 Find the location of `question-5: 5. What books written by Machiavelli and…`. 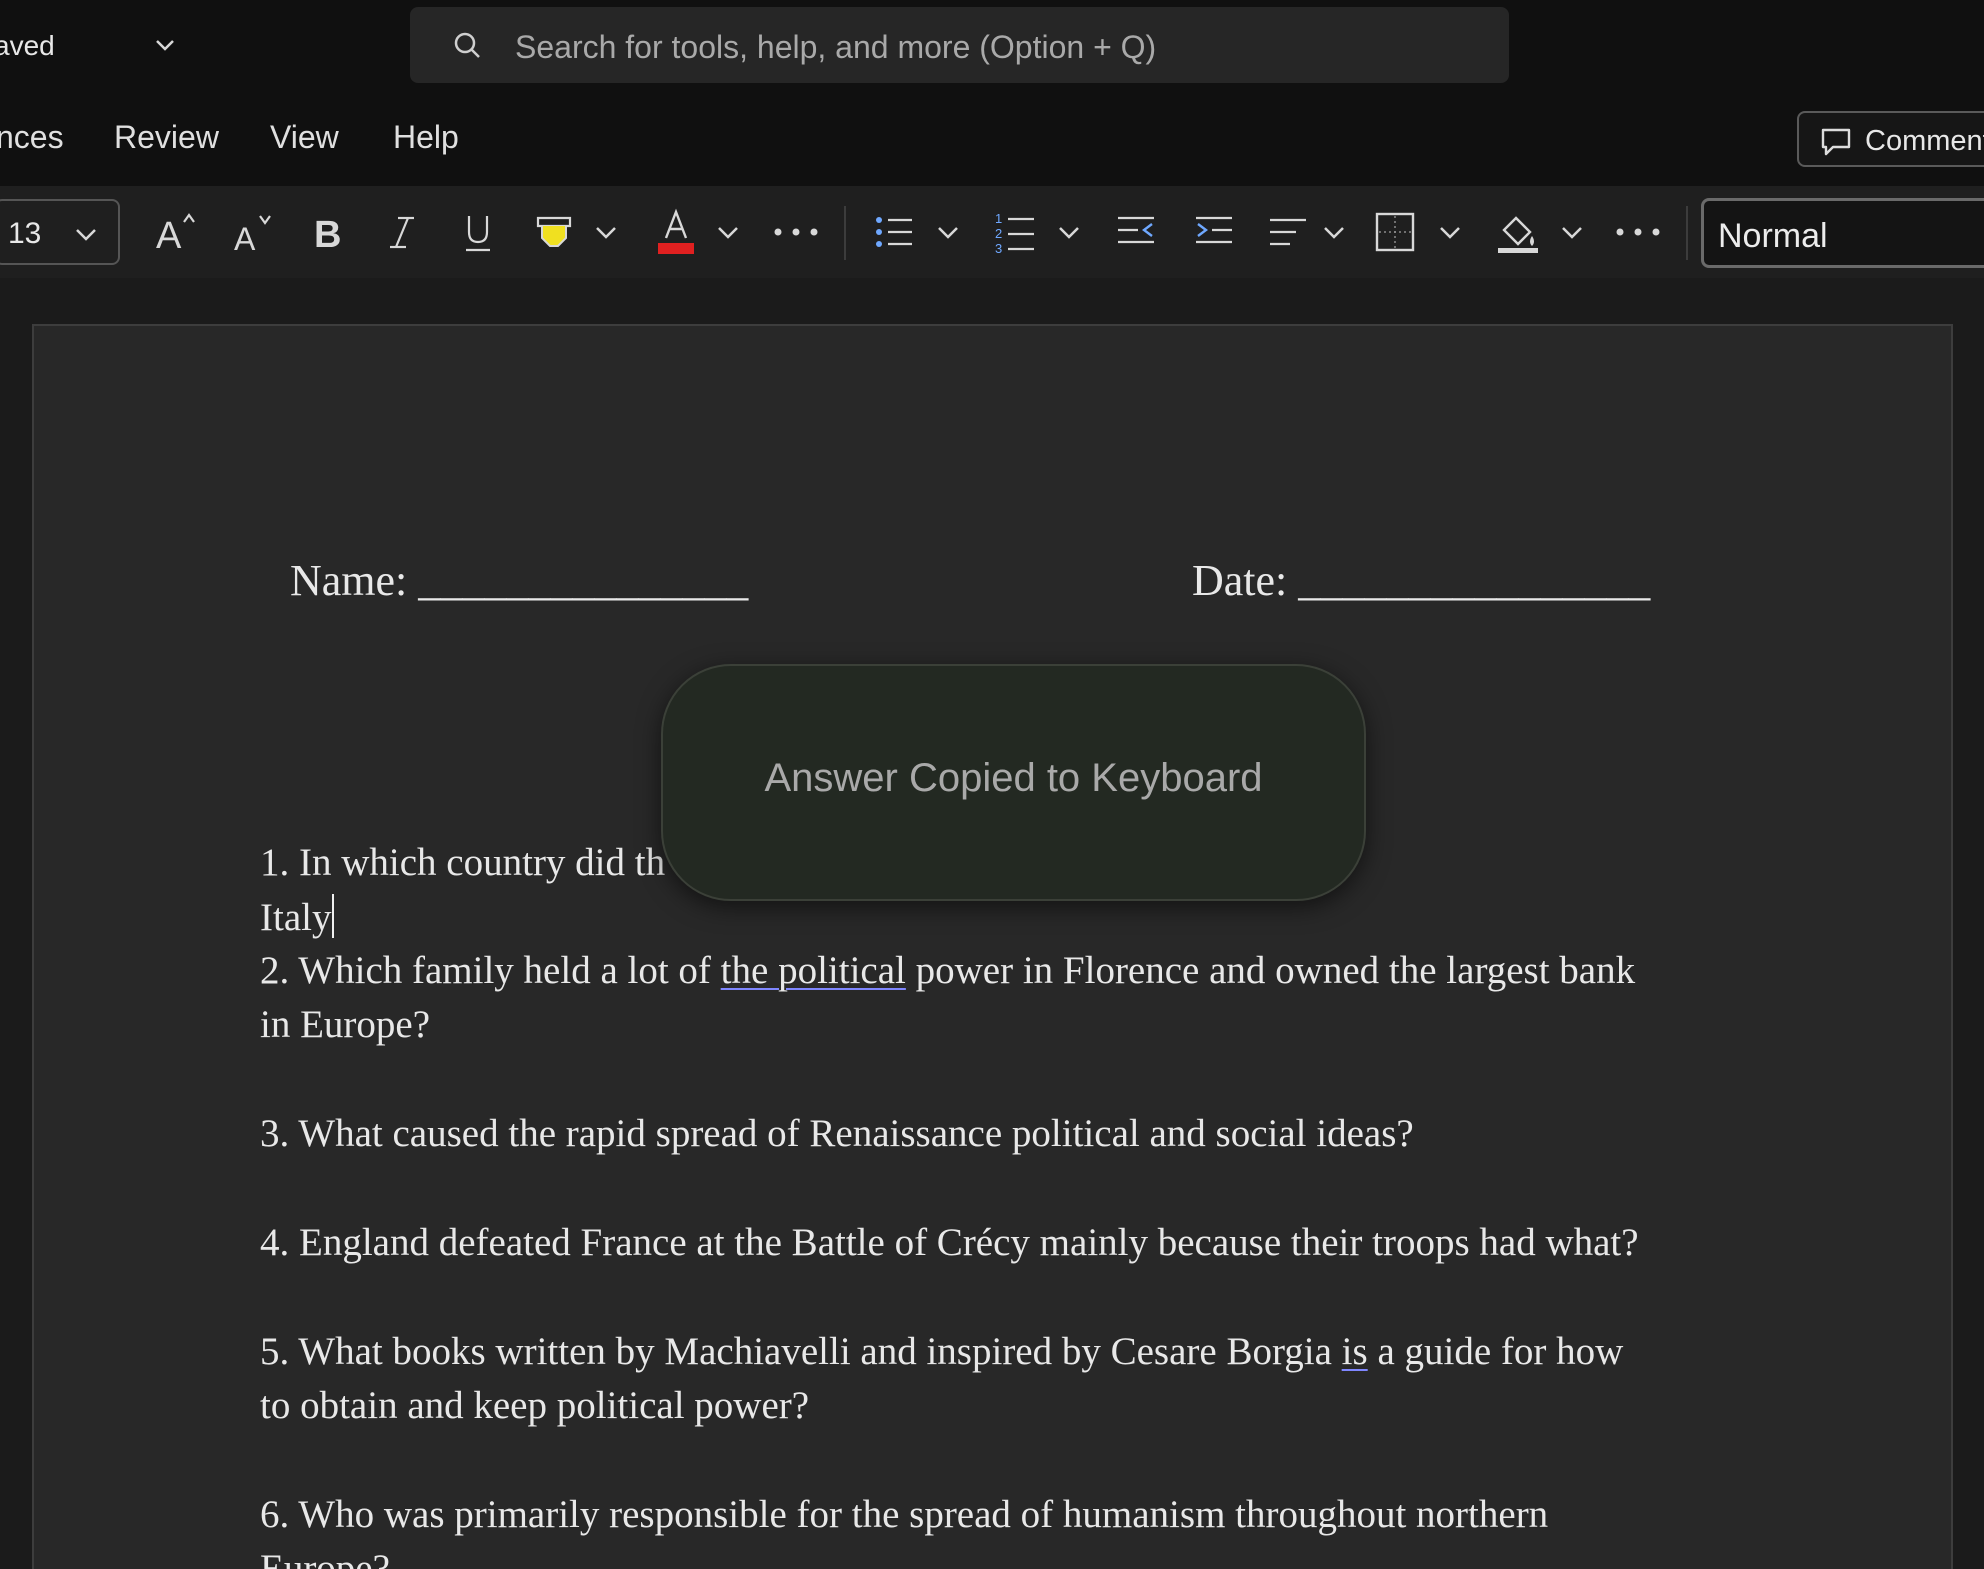

question-5: 5. What books written by Machiavelli and… is located at coordinates (942, 1351).